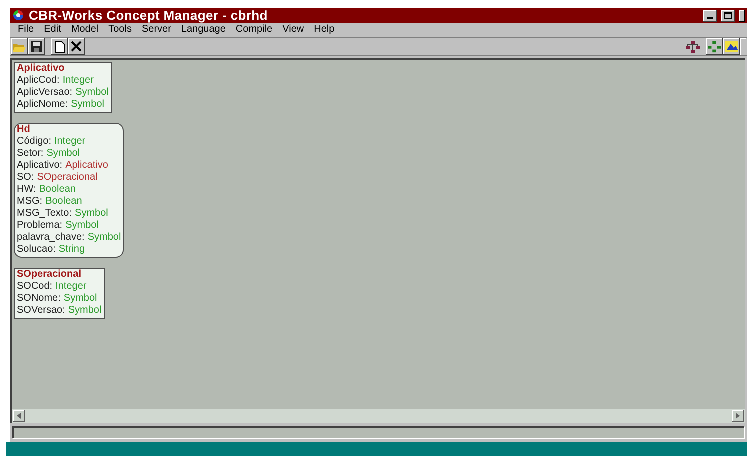 The width and height of the screenshot is (747, 456). I want to click on attribute-type: Aplicativo, so click(87, 166).